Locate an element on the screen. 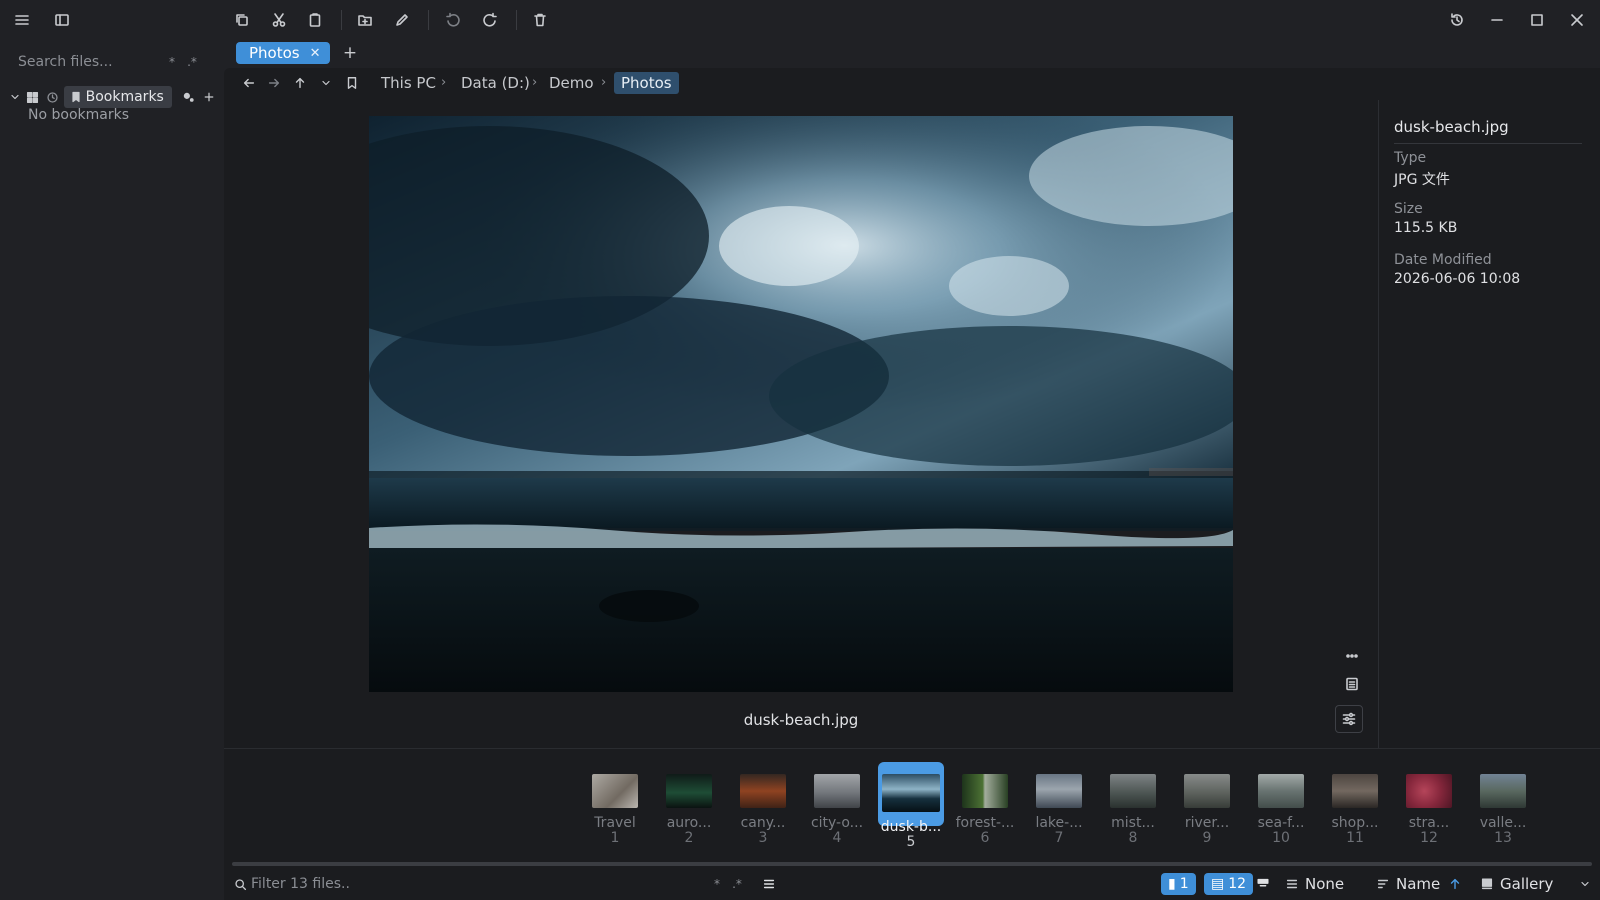 The image size is (1600, 900). thumbnail-item: forest-... 6 is located at coordinates (985, 807).